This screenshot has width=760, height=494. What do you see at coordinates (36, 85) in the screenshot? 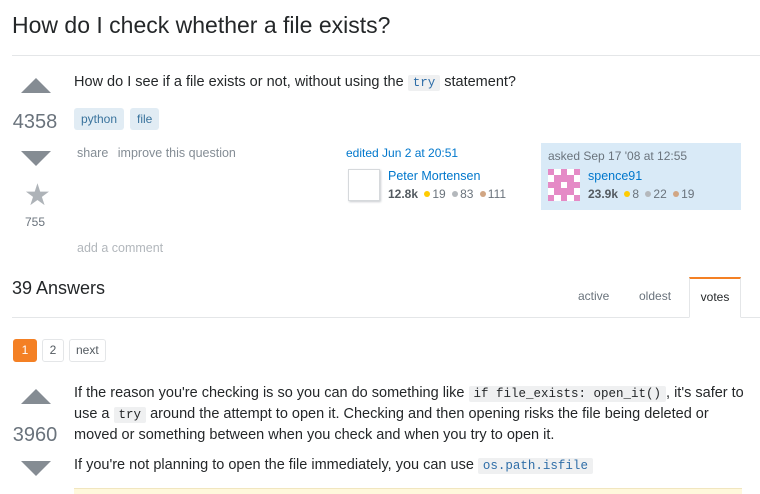
I see `question-upvote-icon` at bounding box center [36, 85].